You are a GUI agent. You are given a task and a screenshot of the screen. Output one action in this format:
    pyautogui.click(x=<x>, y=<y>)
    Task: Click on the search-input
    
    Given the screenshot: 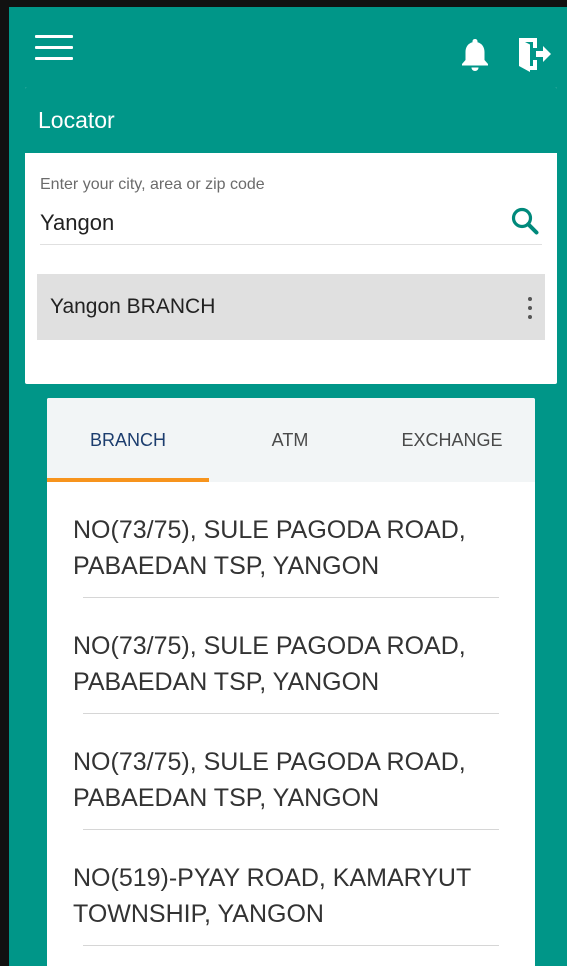 What is the action you would take?
    pyautogui.click(x=260, y=223)
    